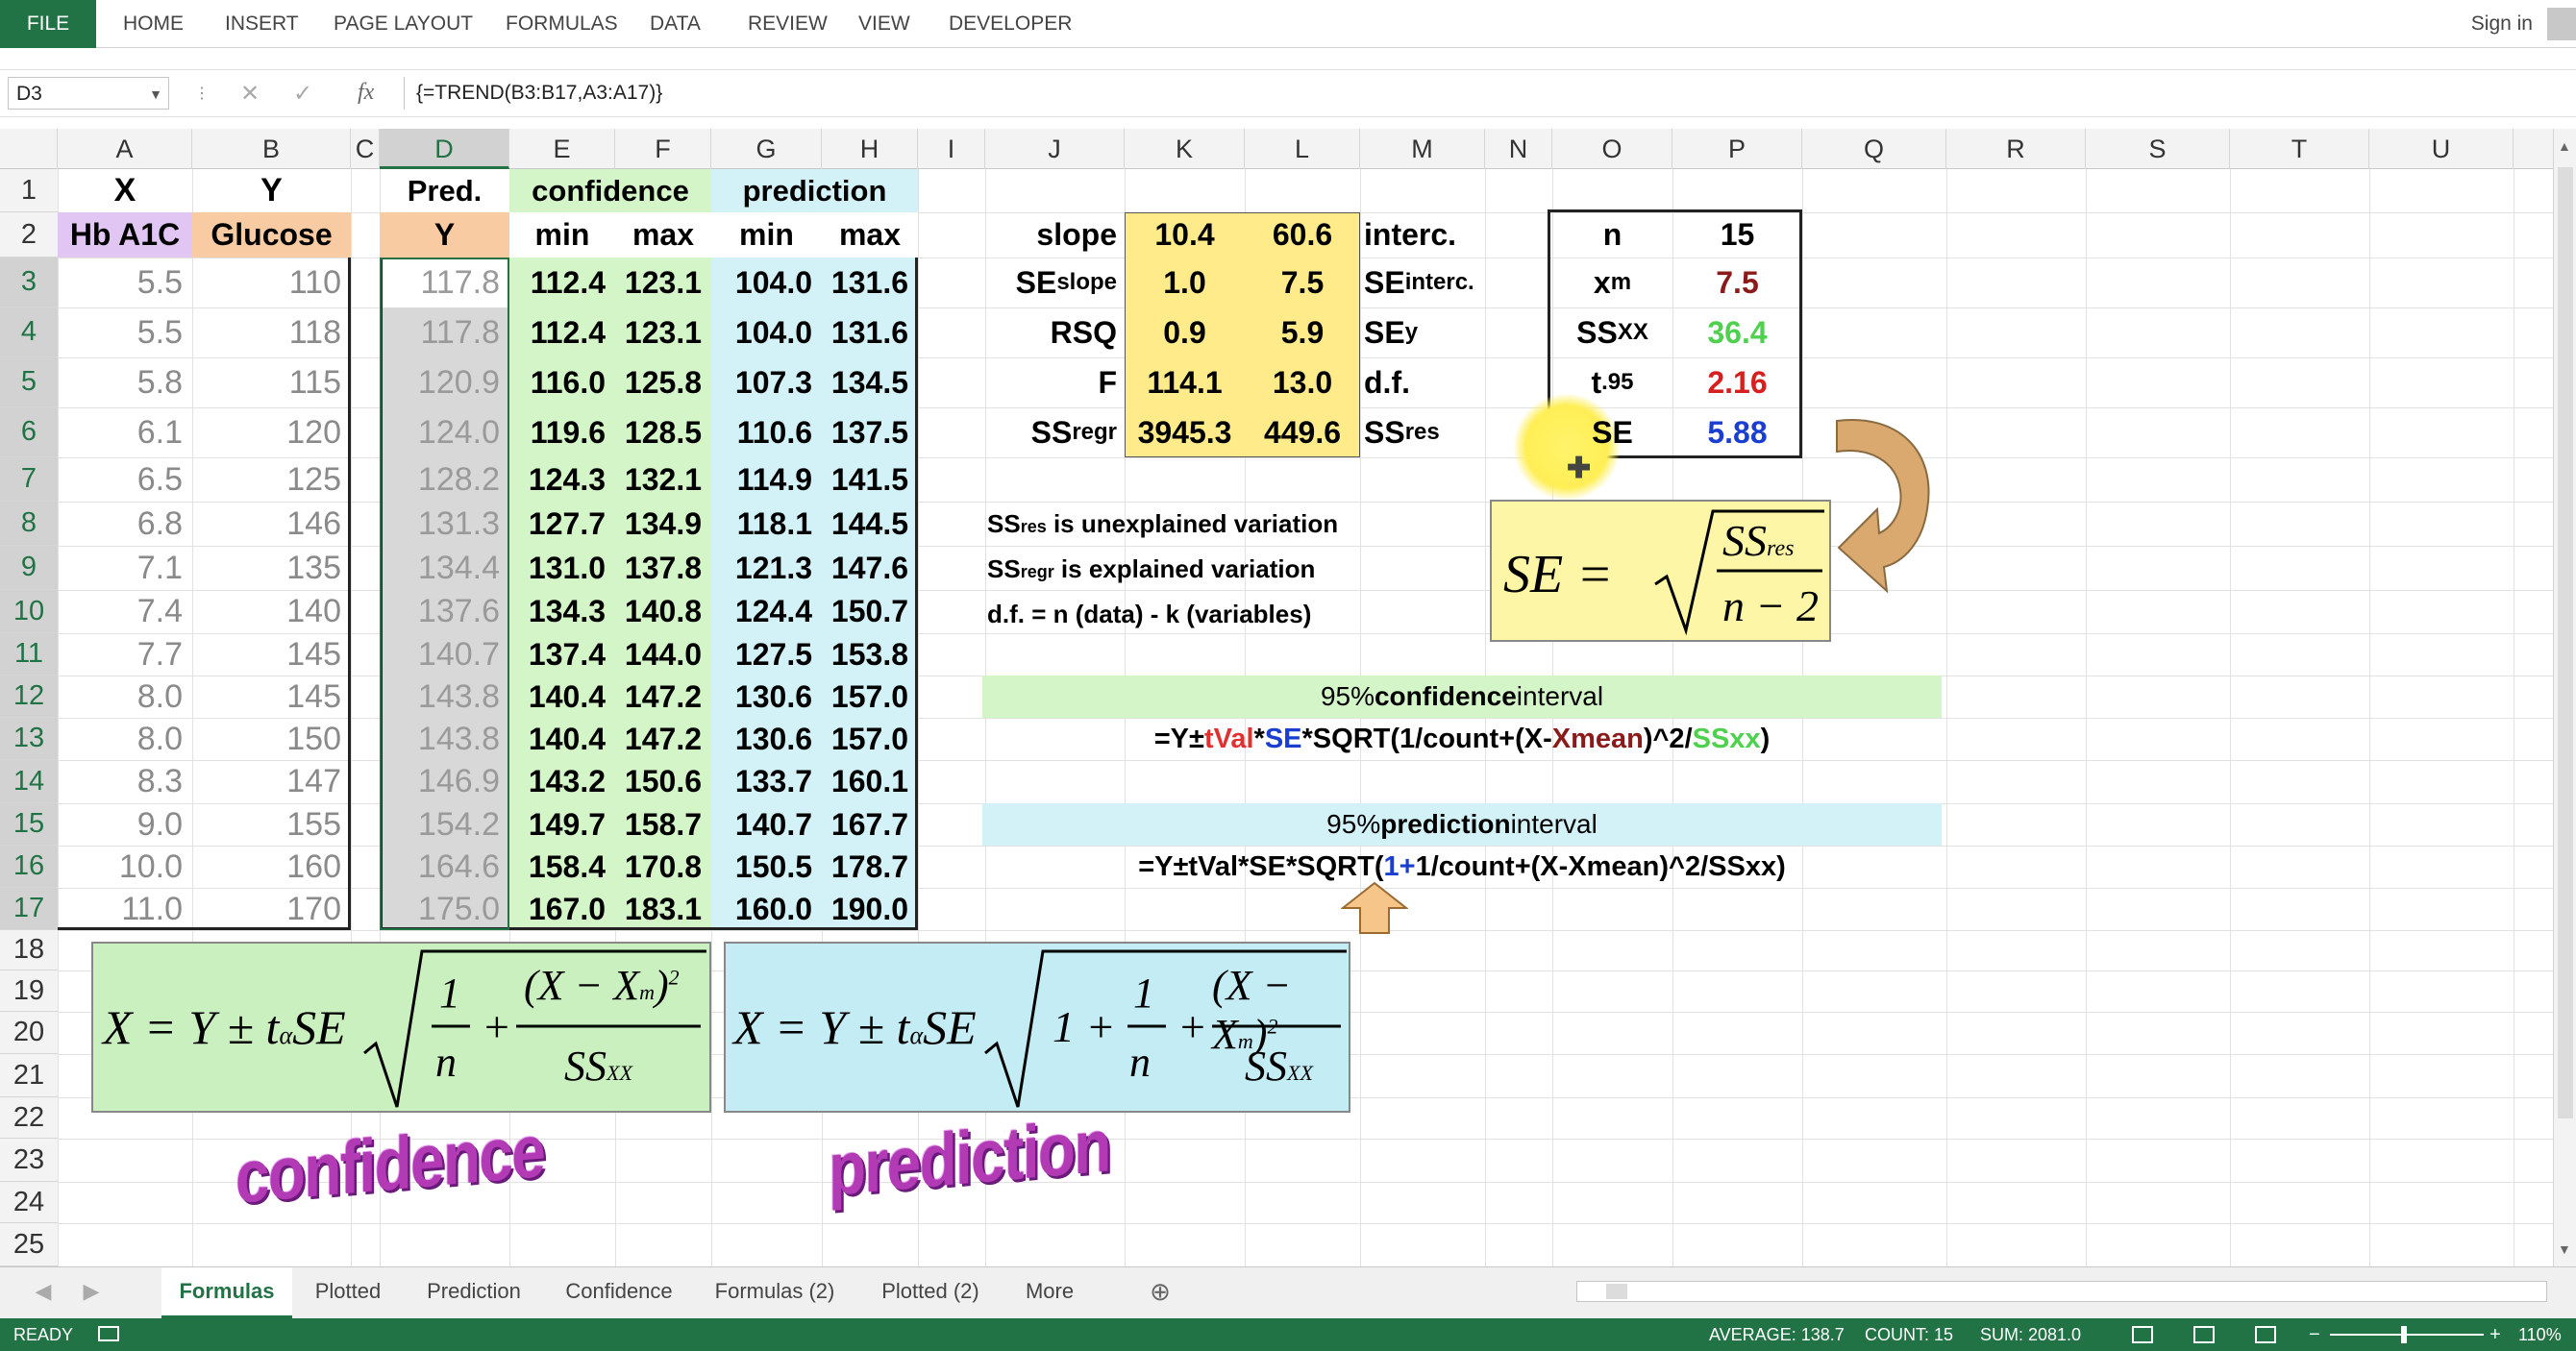  Describe the element at coordinates (775, 1291) in the screenshot. I see `sheet-tab-formulas-2: Formulas (2)` at that location.